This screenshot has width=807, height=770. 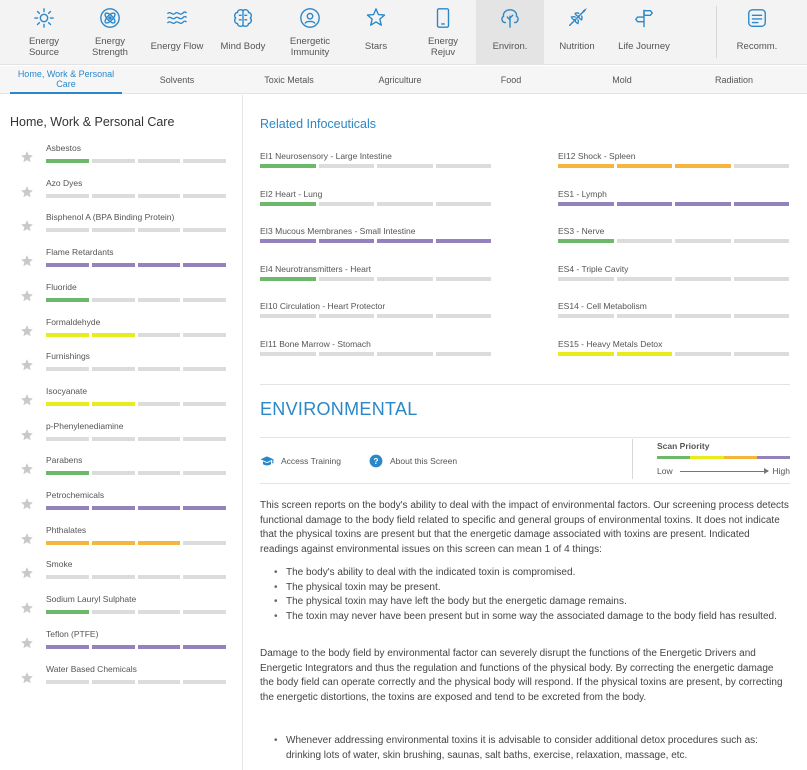 I want to click on nav-energy-flow: Energy Flow, so click(x=177, y=32).